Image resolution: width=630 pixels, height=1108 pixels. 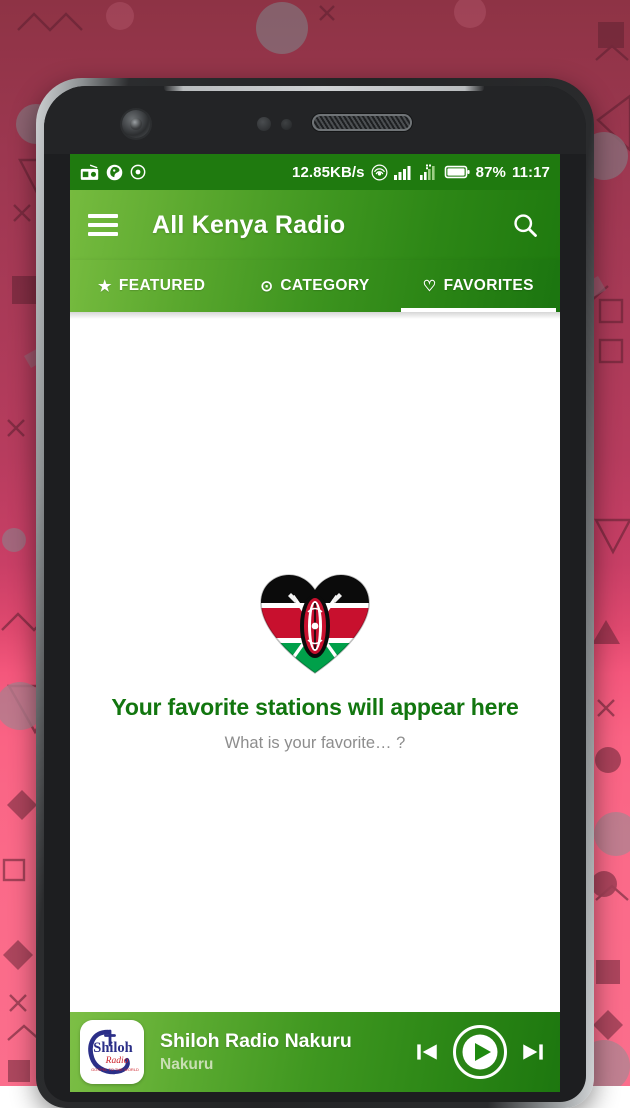 I want to click on status-system-icons: 12.85KB/s, so click(x=421, y=172).